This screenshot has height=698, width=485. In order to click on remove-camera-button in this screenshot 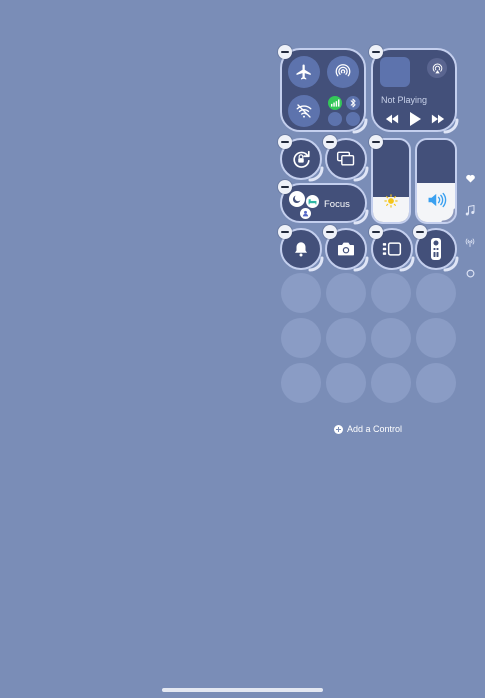, I will do `click(330, 232)`.